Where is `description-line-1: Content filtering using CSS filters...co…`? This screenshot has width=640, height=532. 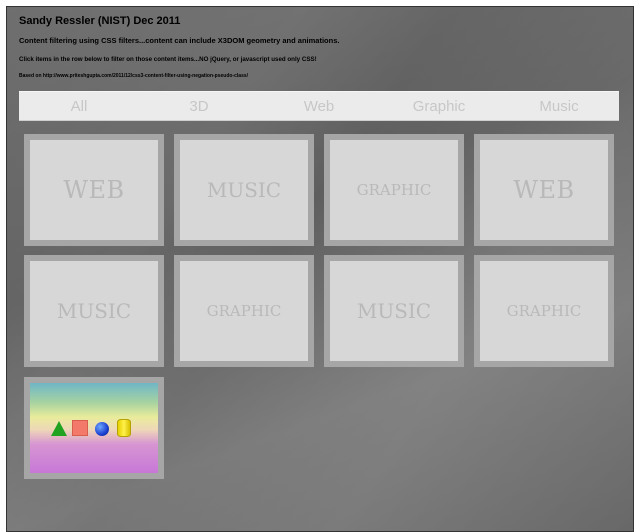 description-line-1: Content filtering using CSS filters...co… is located at coordinates (179, 40).